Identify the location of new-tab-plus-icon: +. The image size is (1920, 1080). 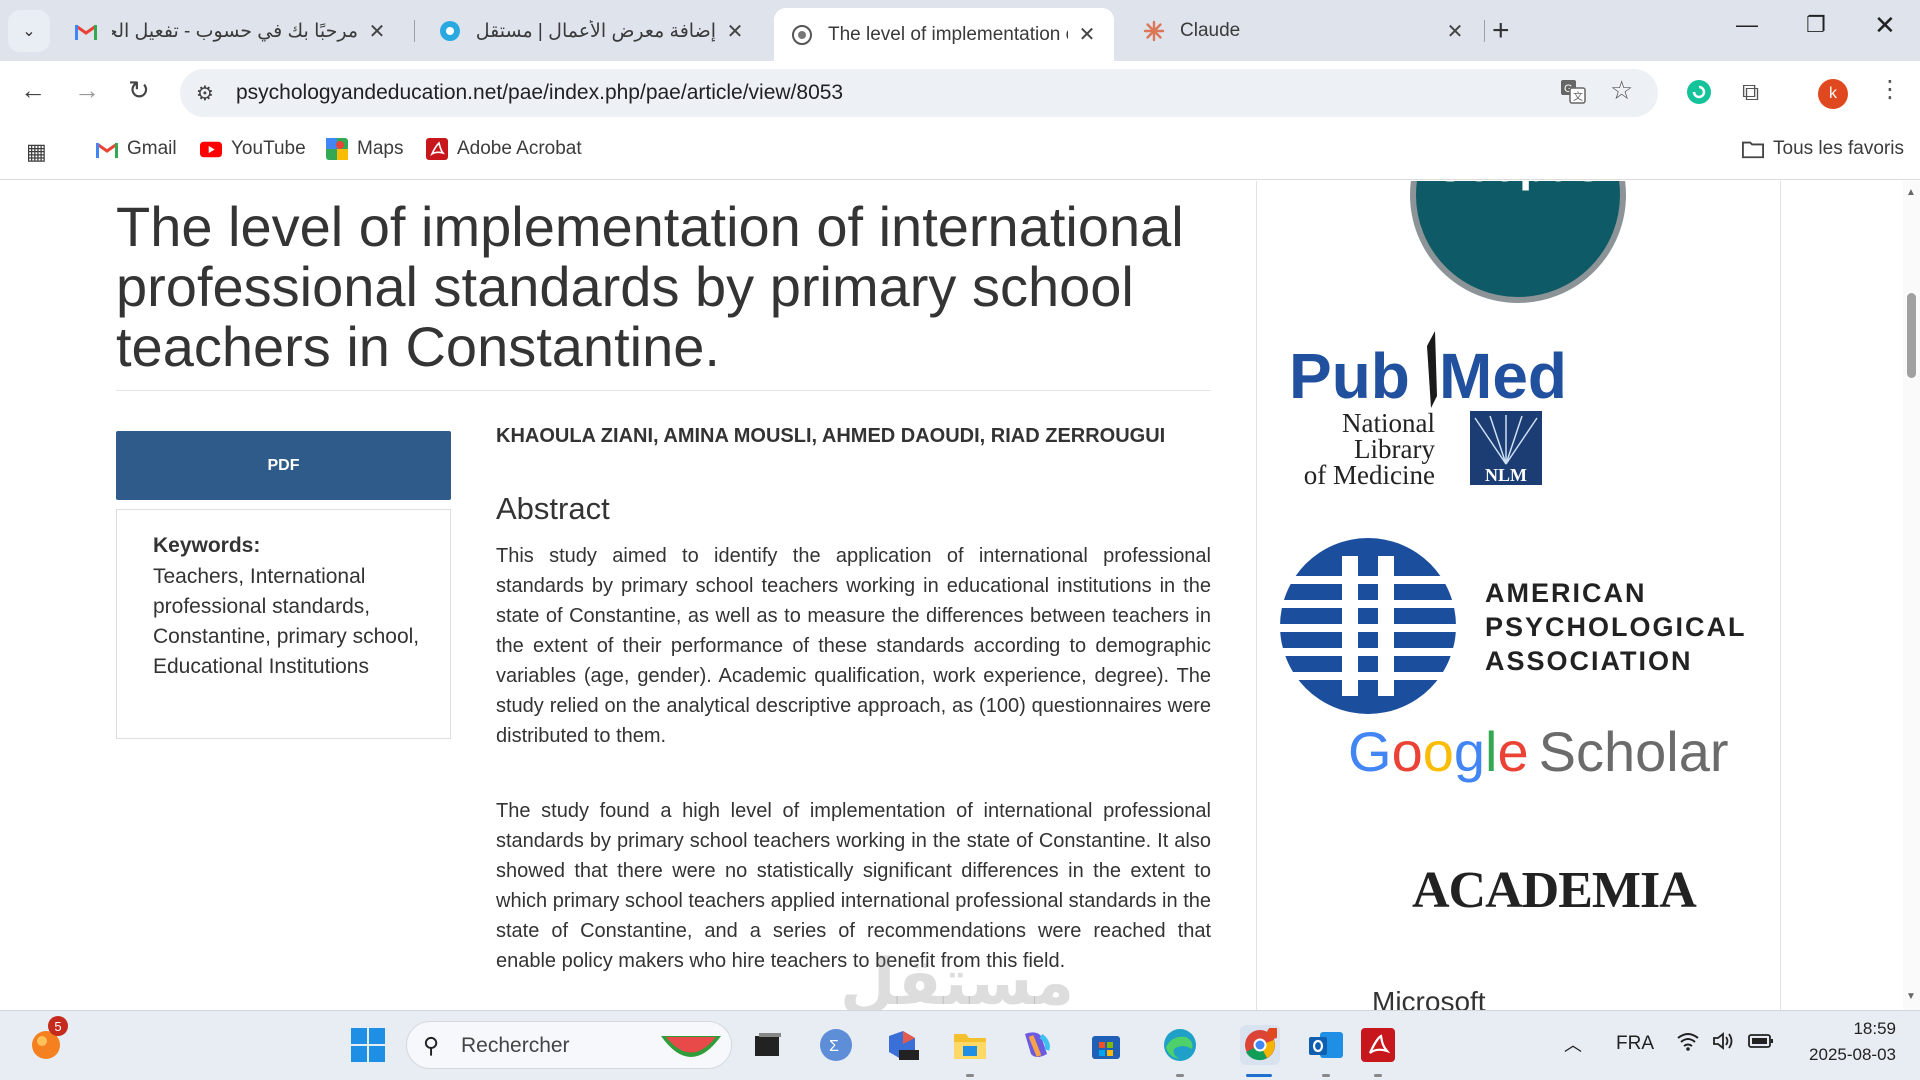
(1501, 31).